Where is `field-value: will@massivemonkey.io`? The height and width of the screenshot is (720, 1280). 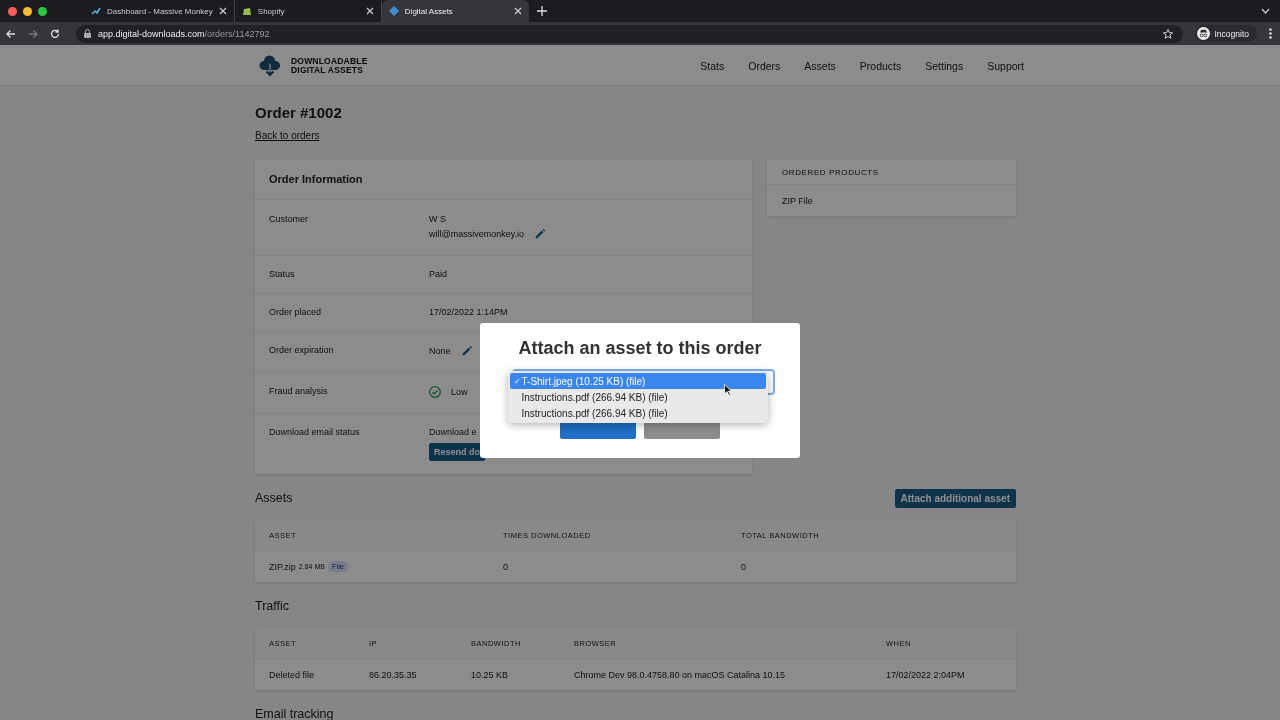
field-value: will@massivemonkey.io is located at coordinates (476, 234).